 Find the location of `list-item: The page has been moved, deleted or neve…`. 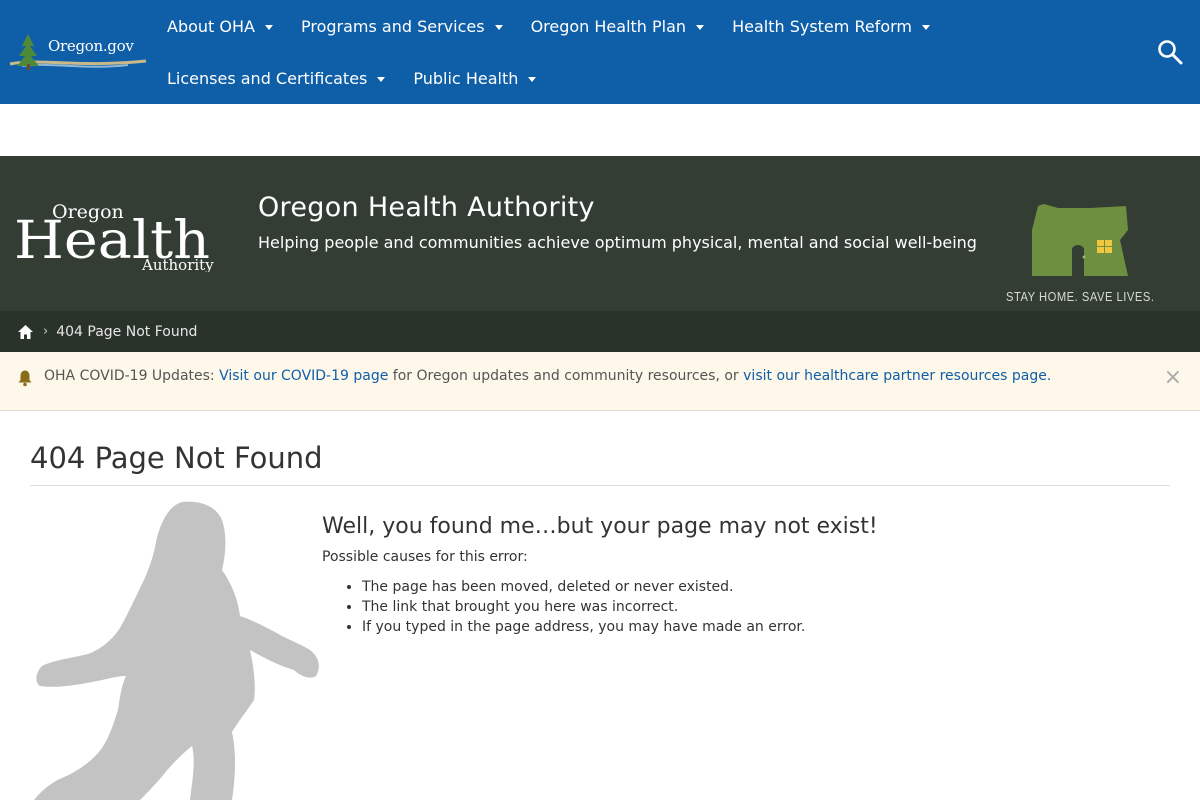

list-item: The page has been moved, deleted or neve… is located at coordinates (762, 587).